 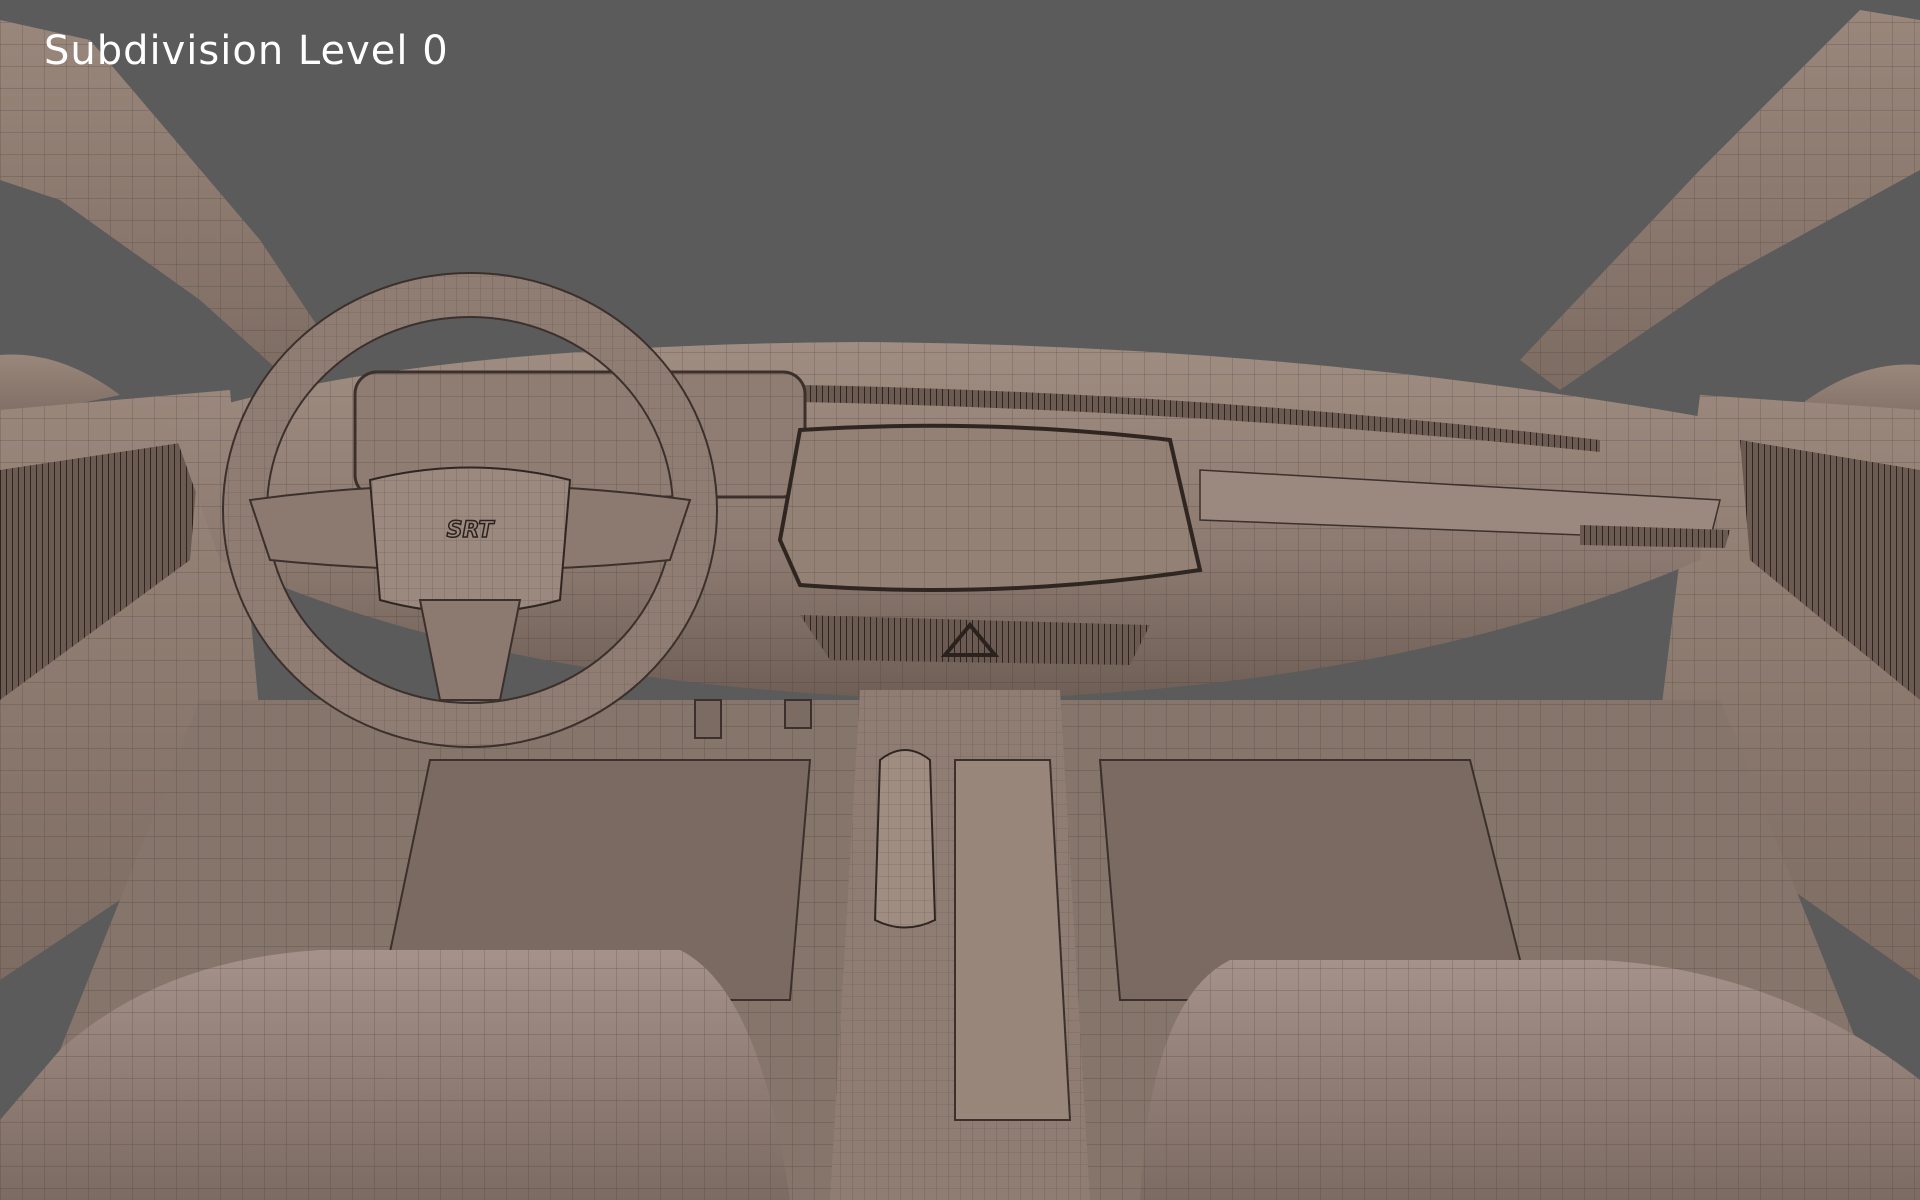 What do you see at coordinates (960, 945) in the screenshot?
I see `center-console` at bounding box center [960, 945].